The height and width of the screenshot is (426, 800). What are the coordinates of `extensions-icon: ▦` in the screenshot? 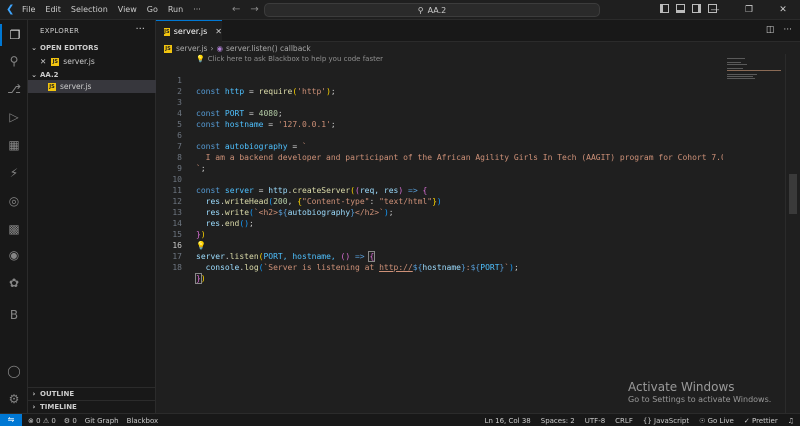 It's located at (14, 145).